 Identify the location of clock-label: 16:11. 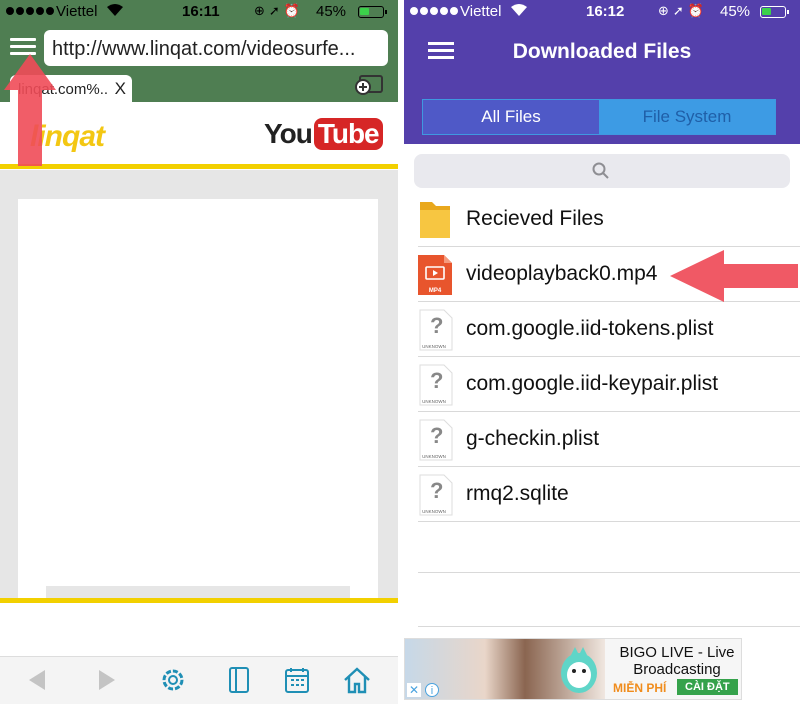
(201, 11).